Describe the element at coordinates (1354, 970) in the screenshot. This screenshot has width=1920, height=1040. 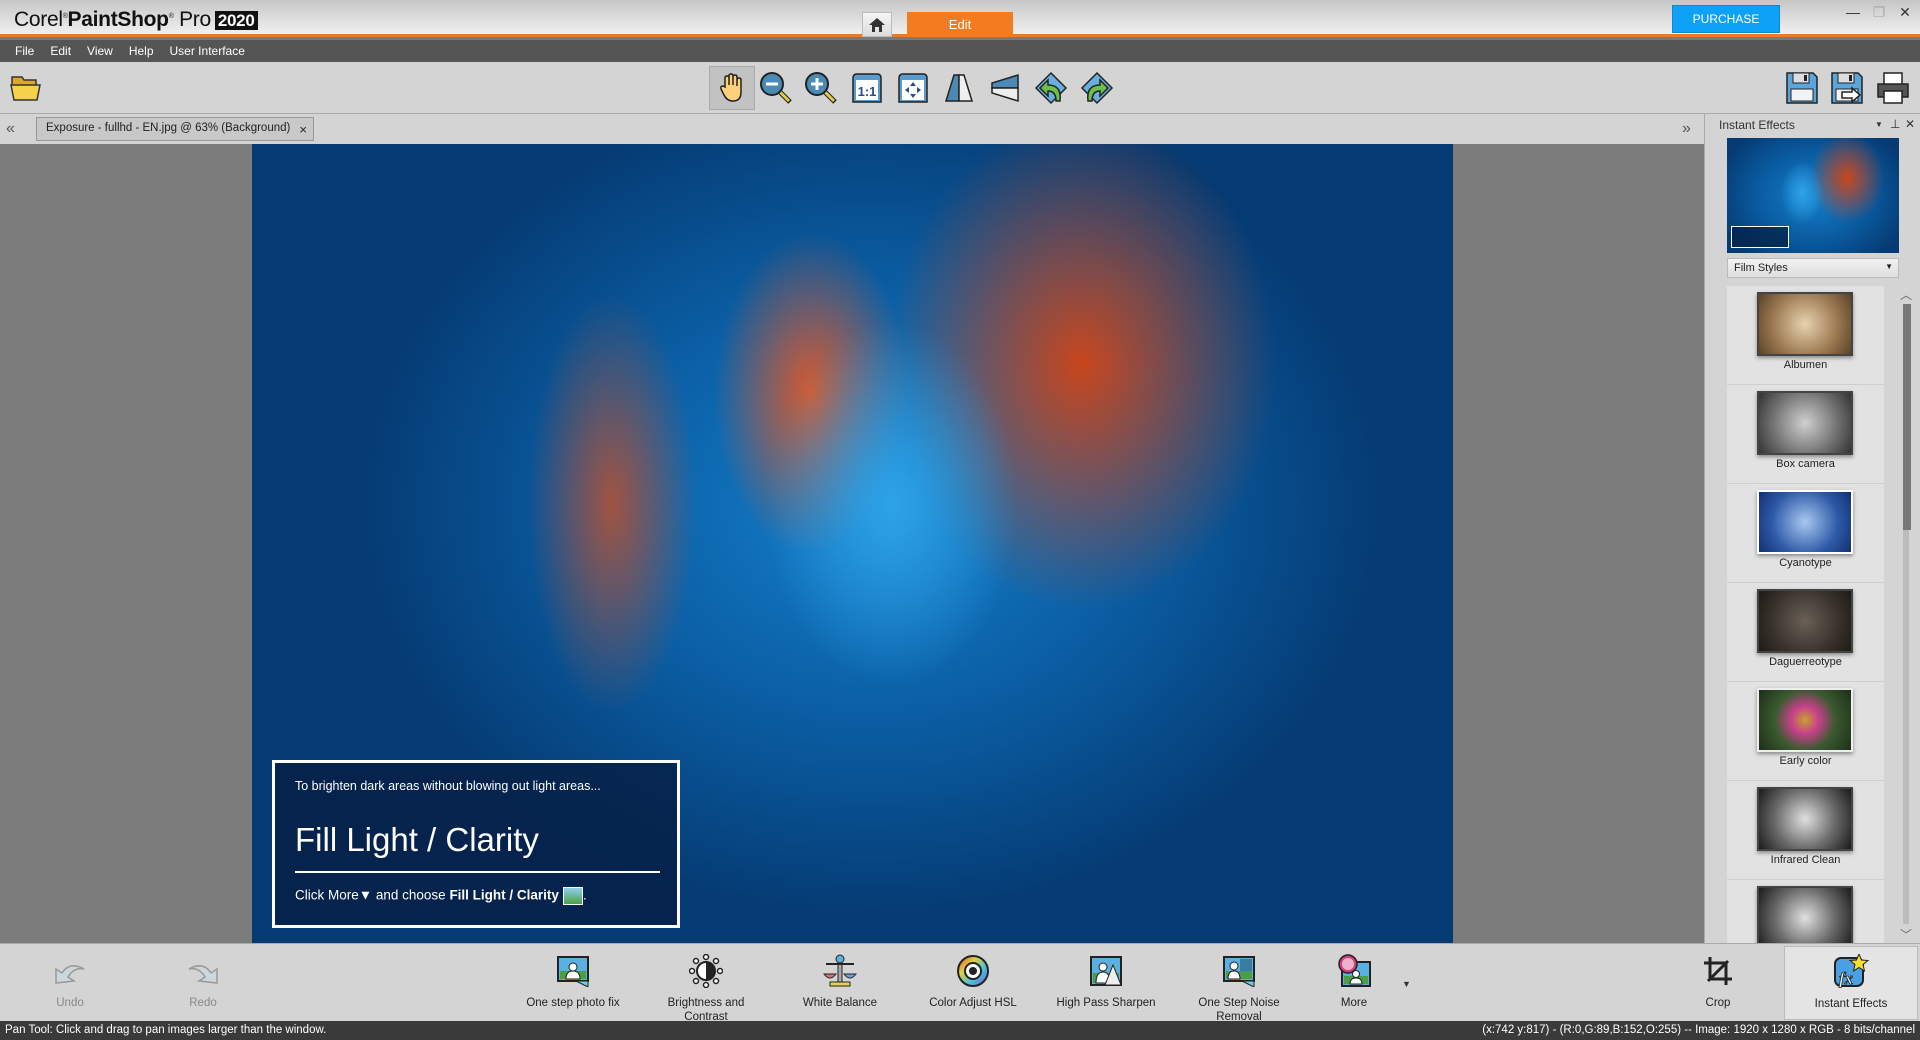
I see `more-effects-icon` at that location.